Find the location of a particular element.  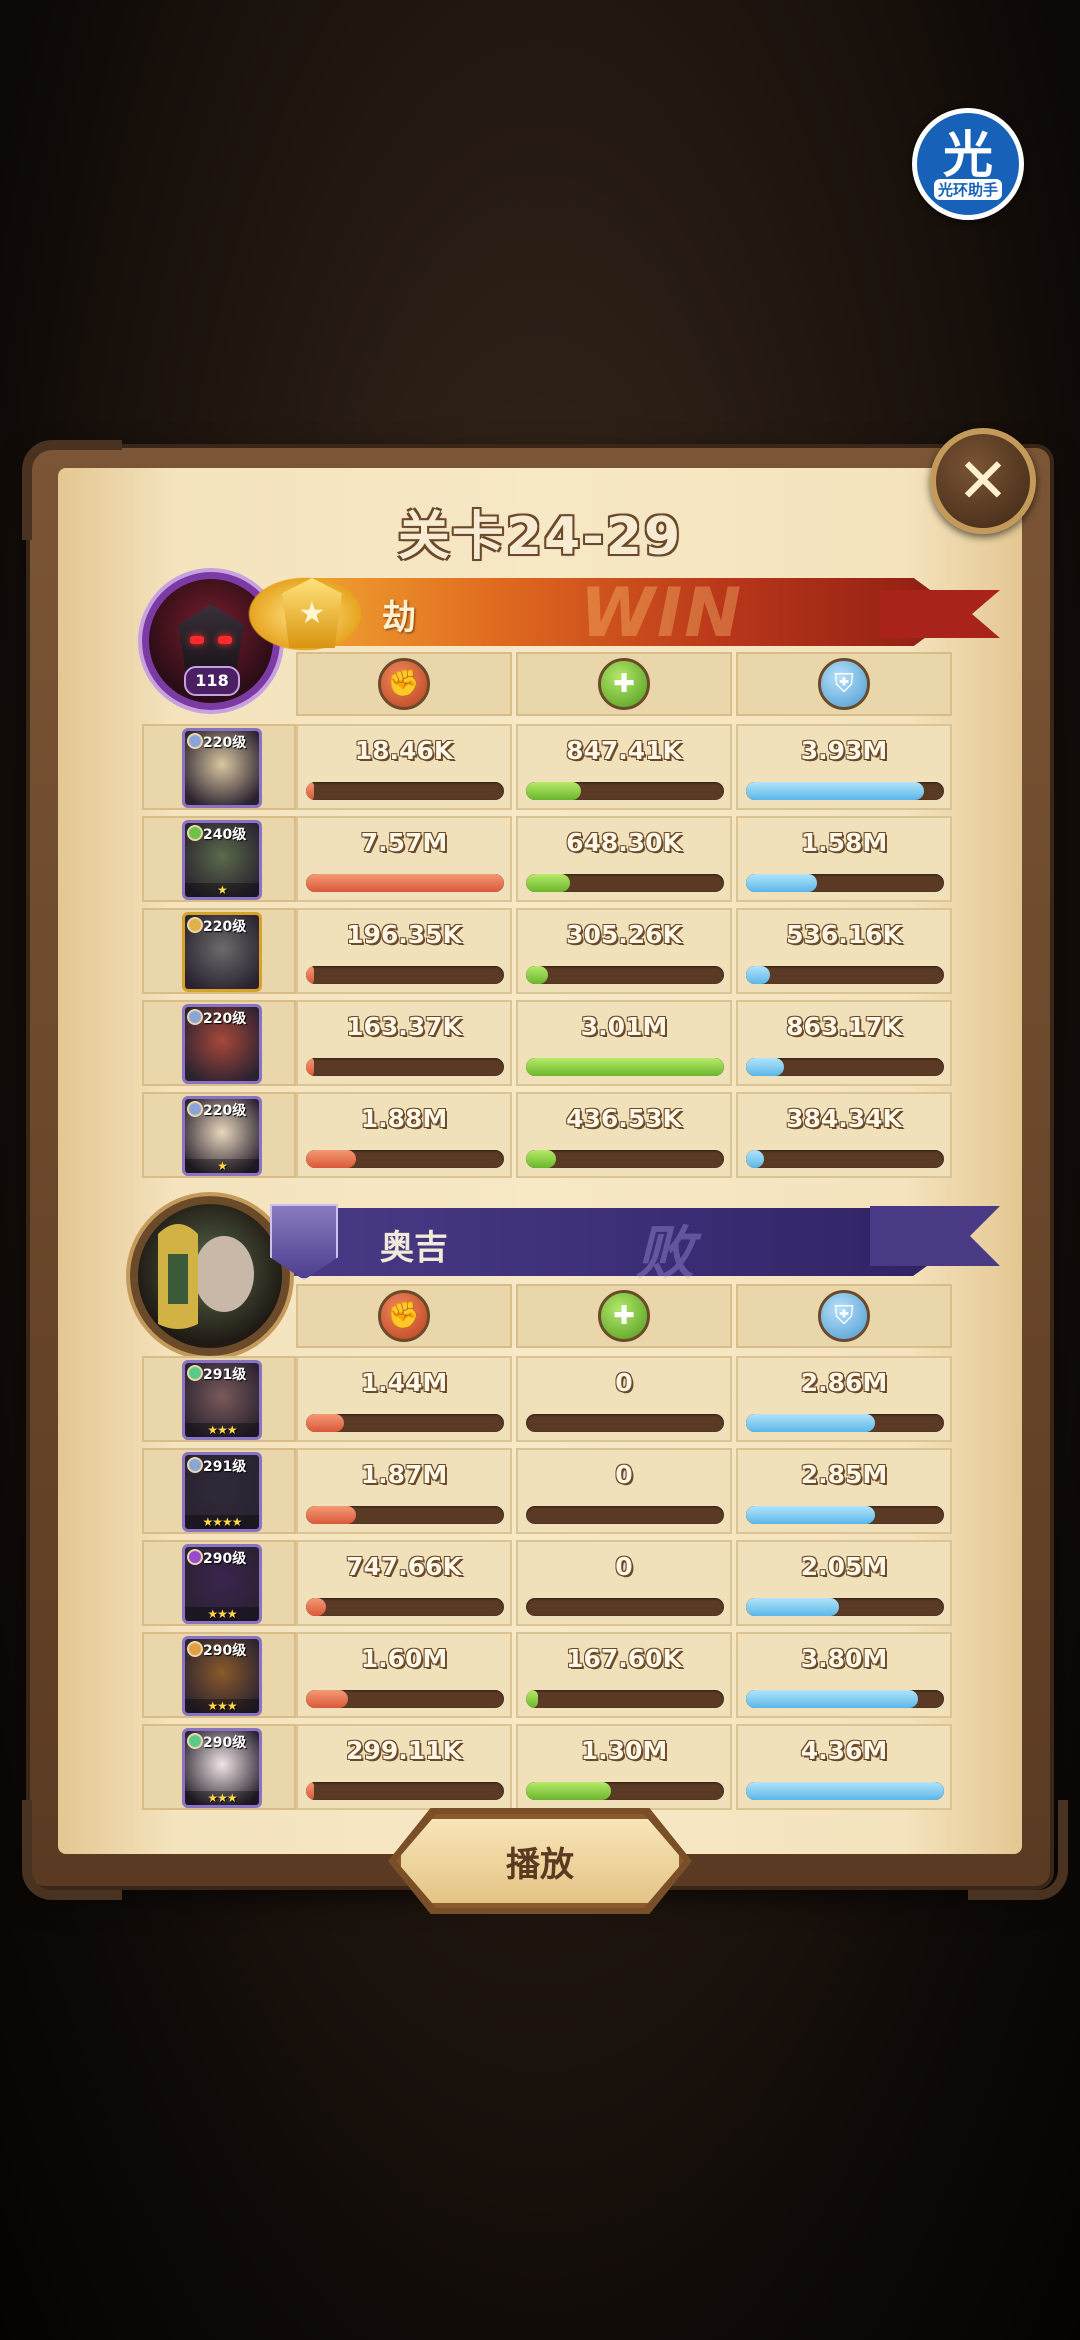

damage-value: 1.60M is located at coordinates (404, 1658).